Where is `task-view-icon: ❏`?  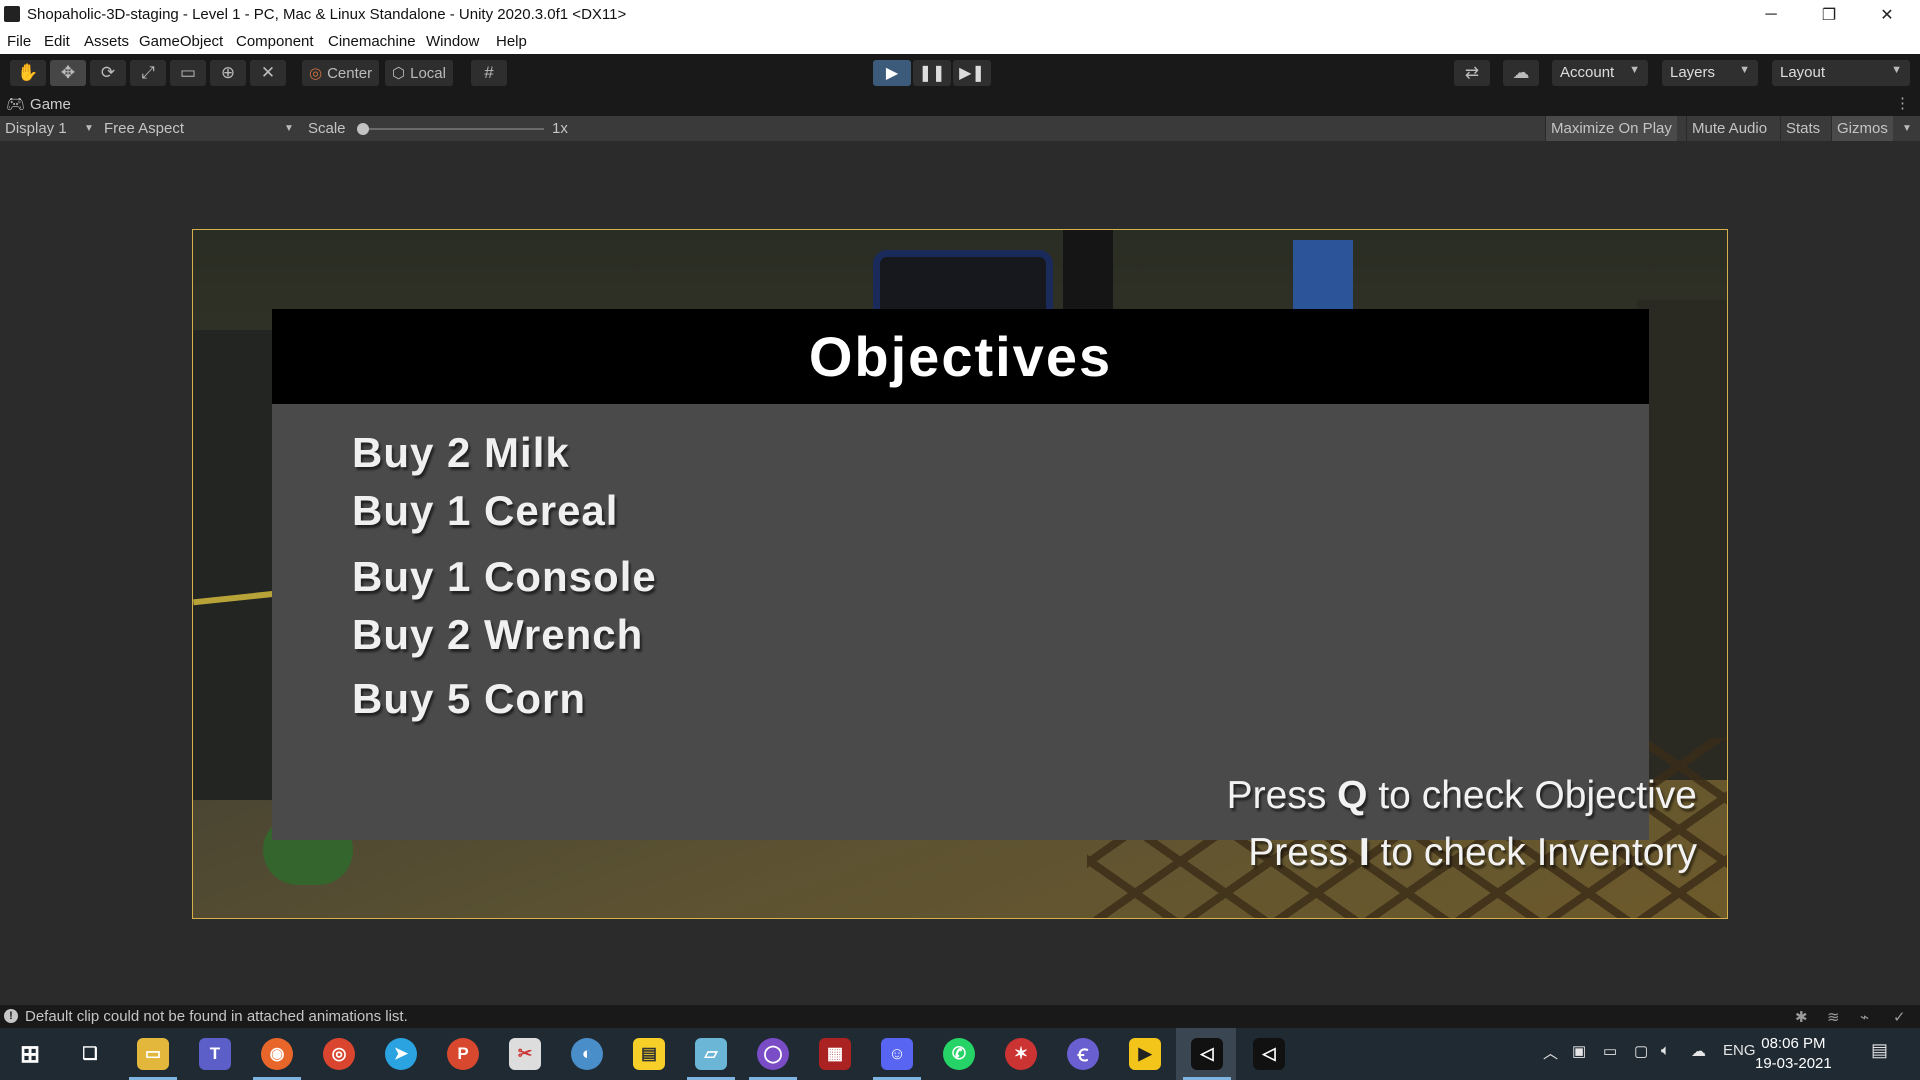 task-view-icon: ❏ is located at coordinates (90, 1054).